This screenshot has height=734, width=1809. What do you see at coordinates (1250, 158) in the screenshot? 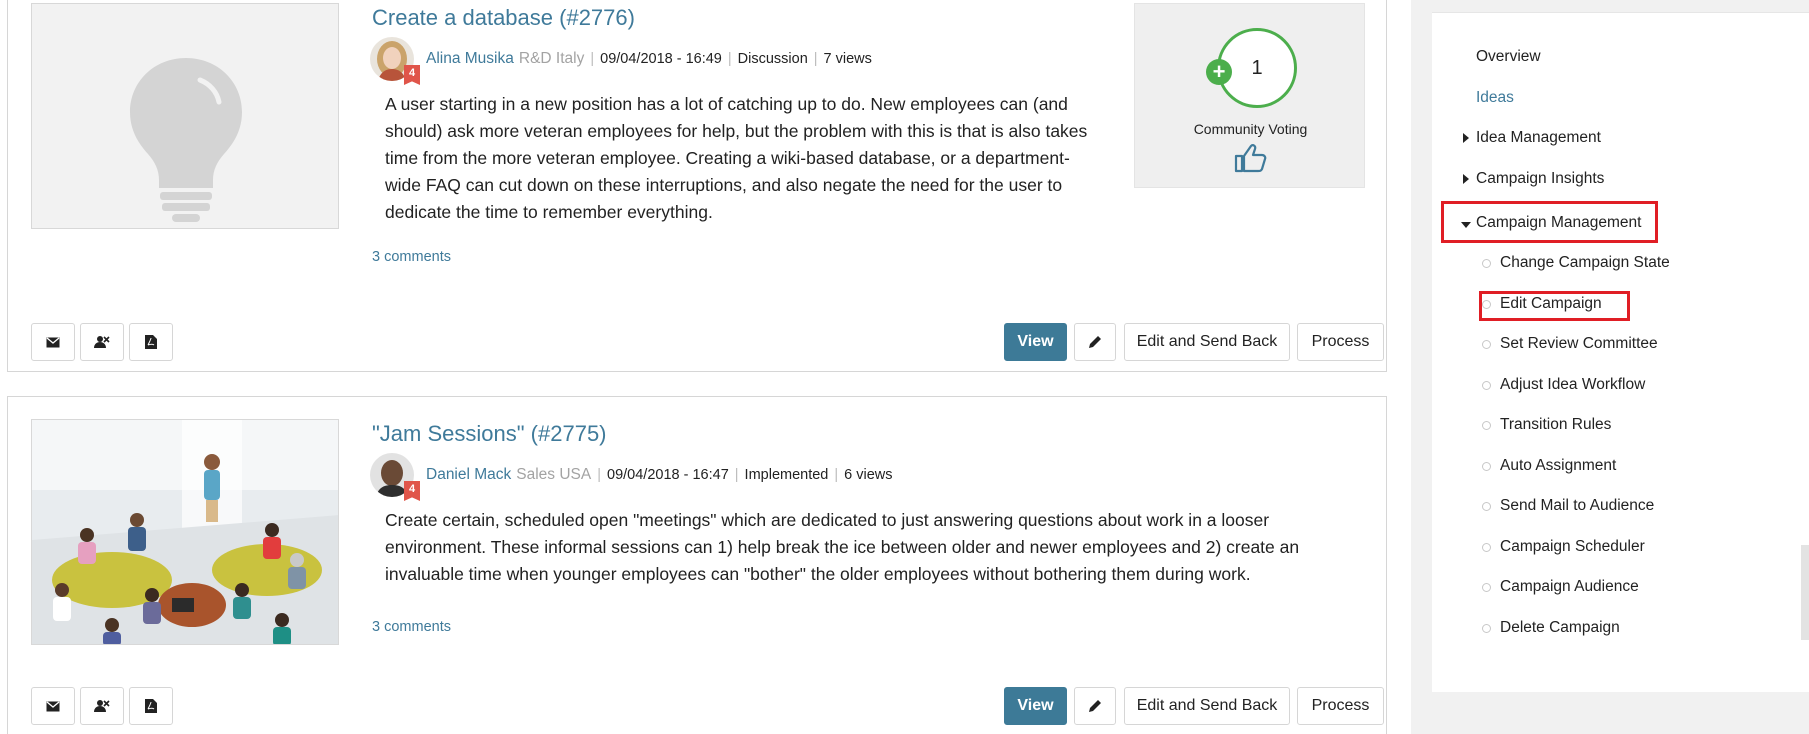
I see `thumbs-up-icon` at bounding box center [1250, 158].